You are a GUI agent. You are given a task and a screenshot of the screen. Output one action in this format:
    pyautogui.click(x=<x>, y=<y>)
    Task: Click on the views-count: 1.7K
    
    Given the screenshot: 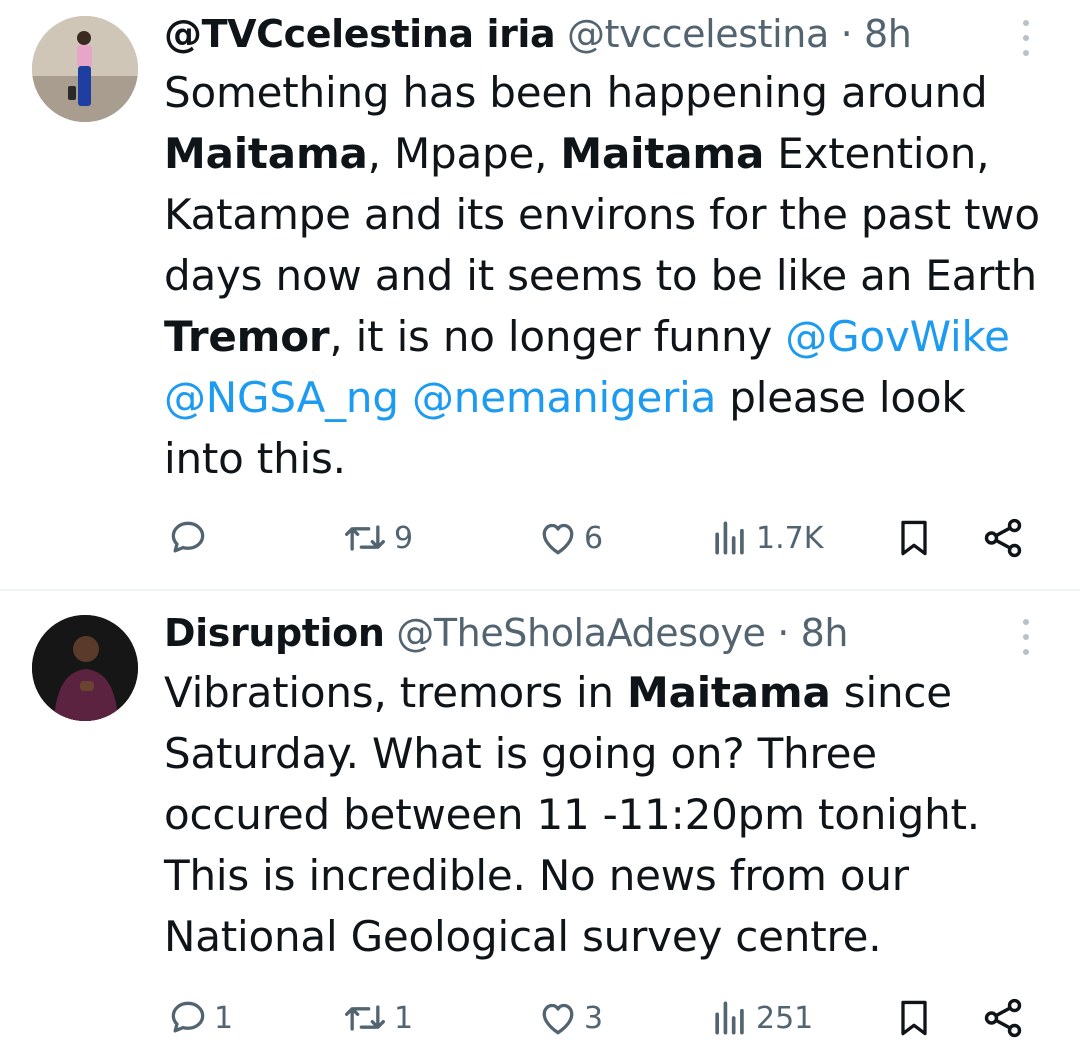 What is the action you would take?
    pyautogui.click(x=790, y=538)
    